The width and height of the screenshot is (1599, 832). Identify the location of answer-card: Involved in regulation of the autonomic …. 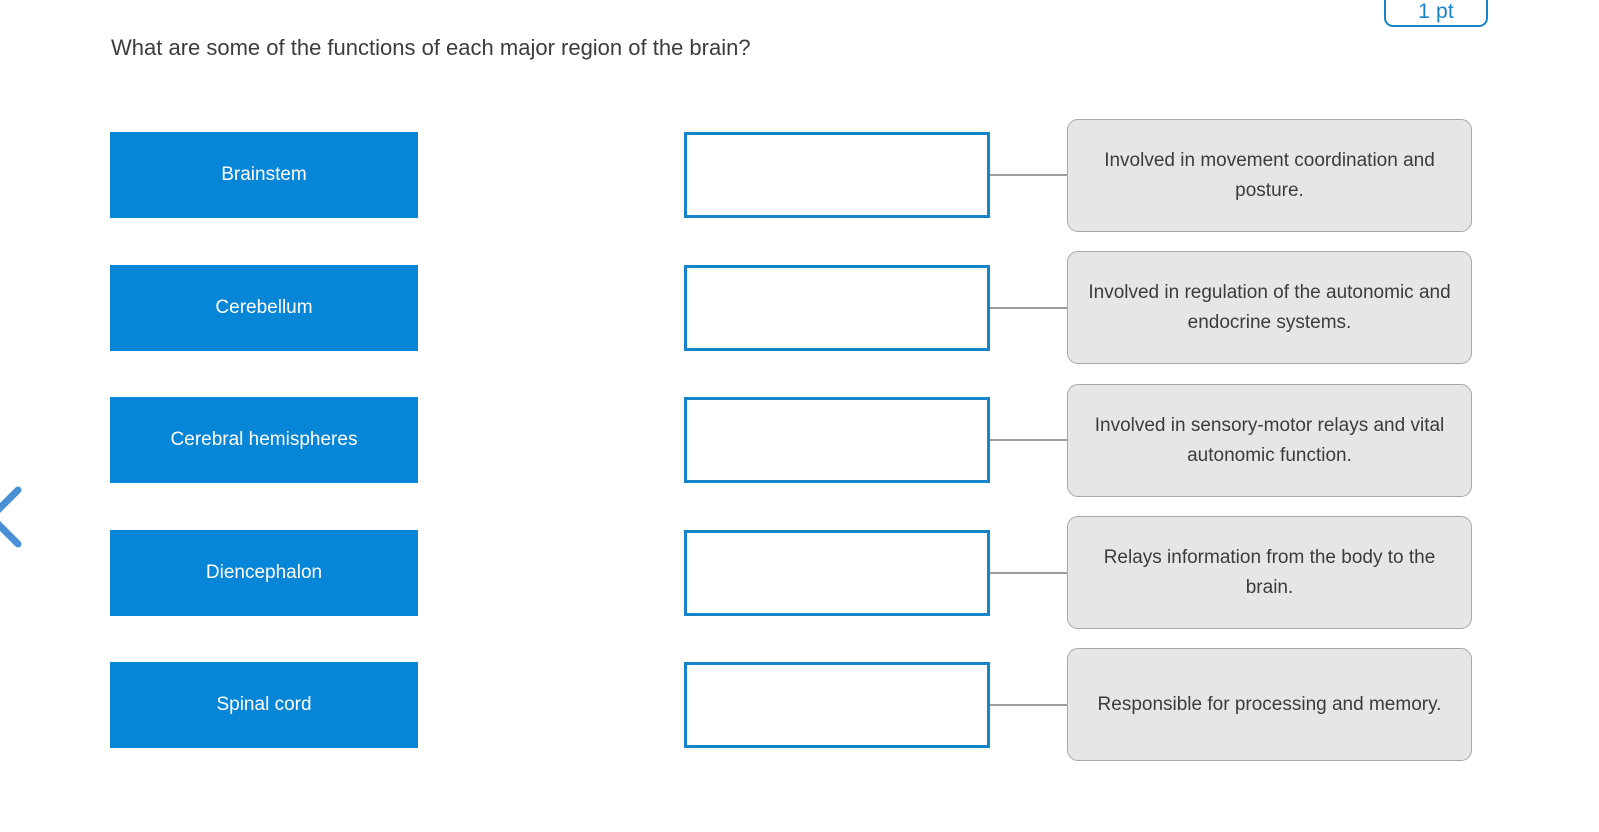
(1269, 307).